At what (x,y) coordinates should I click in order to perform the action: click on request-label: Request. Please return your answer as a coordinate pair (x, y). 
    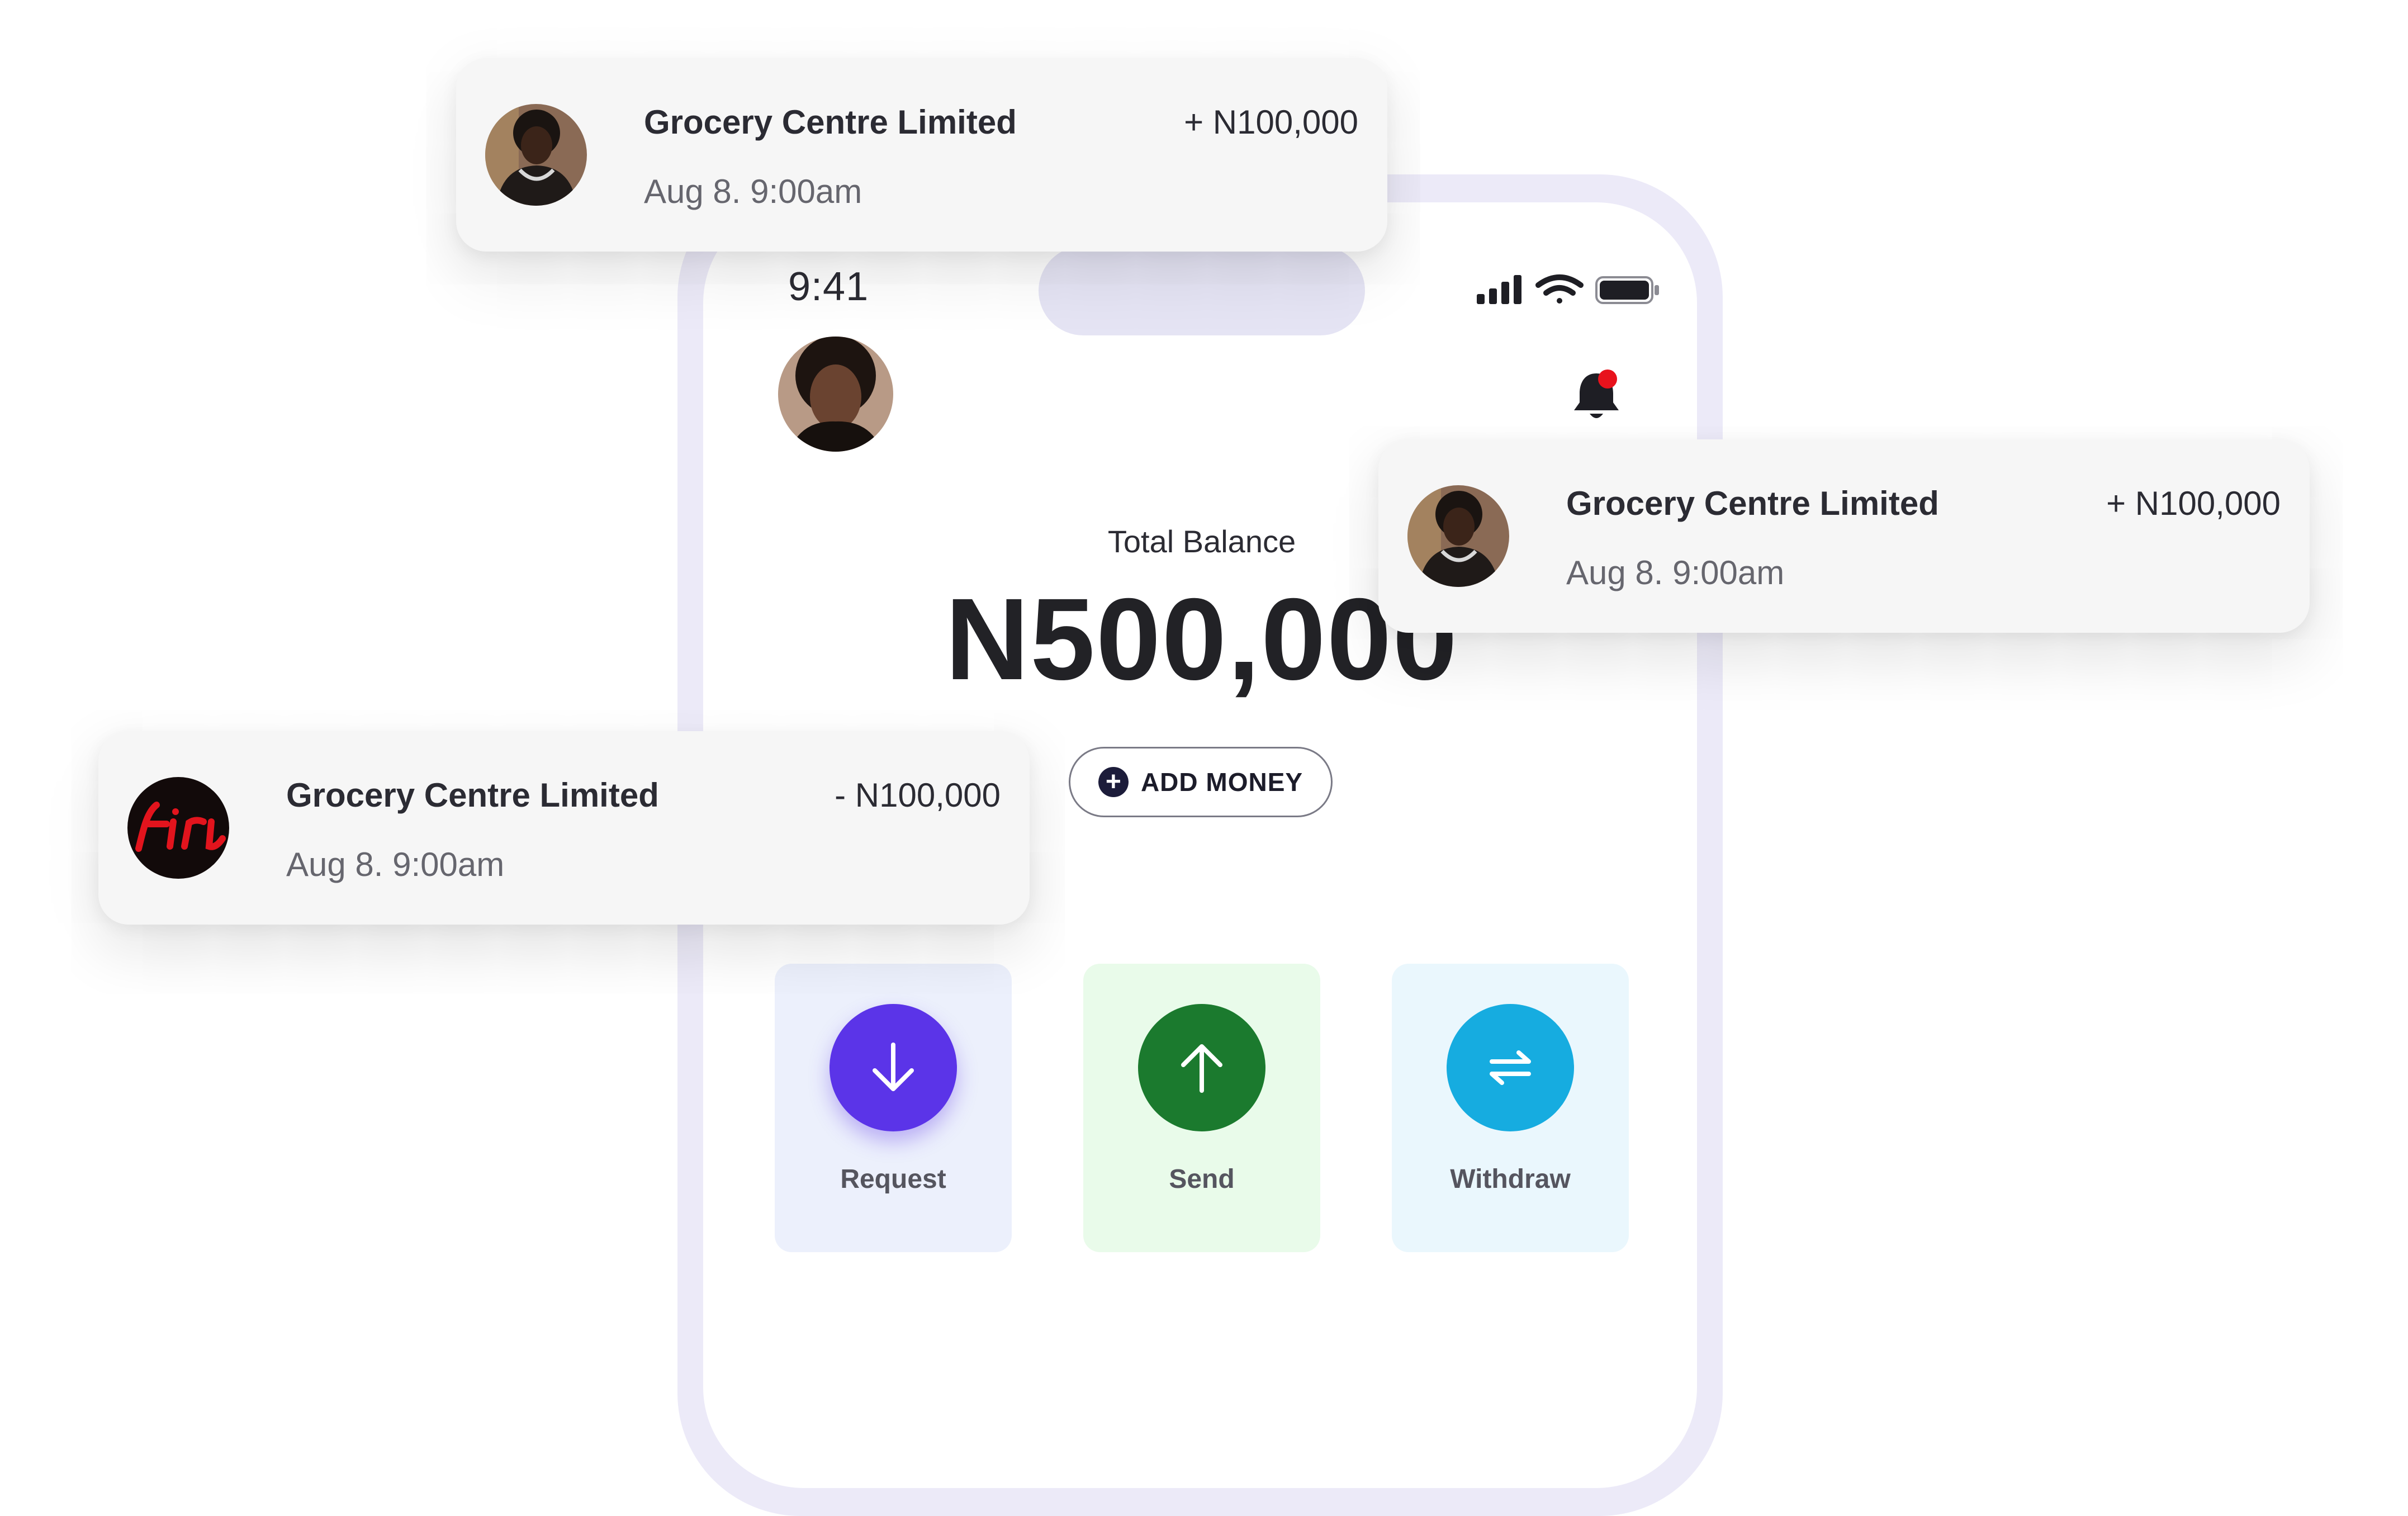
    Looking at the image, I should click on (893, 1179).